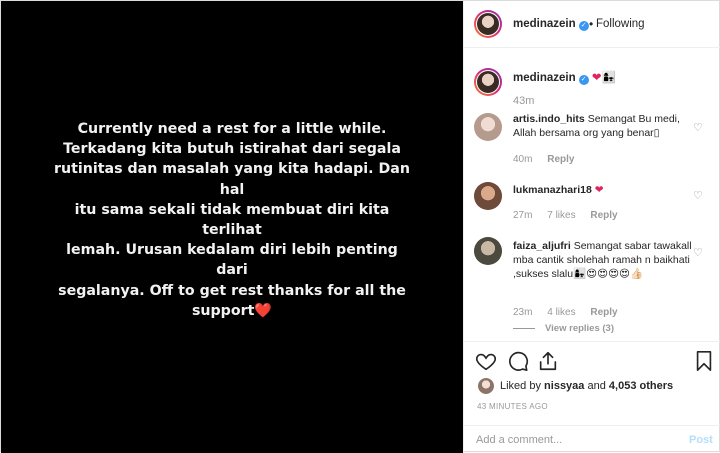  I want to click on heart-emoji: ❤️, so click(263, 310).